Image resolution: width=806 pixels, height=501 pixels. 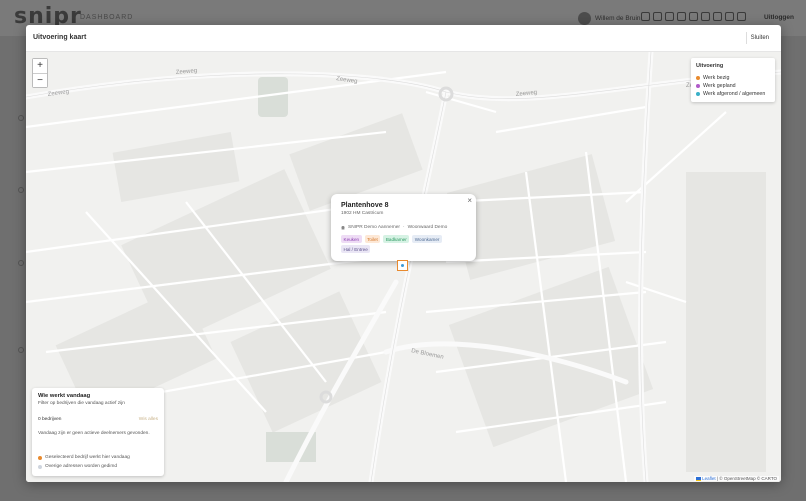 What do you see at coordinates (469, 200) in the screenshot?
I see `popup-close-icon: ×` at bounding box center [469, 200].